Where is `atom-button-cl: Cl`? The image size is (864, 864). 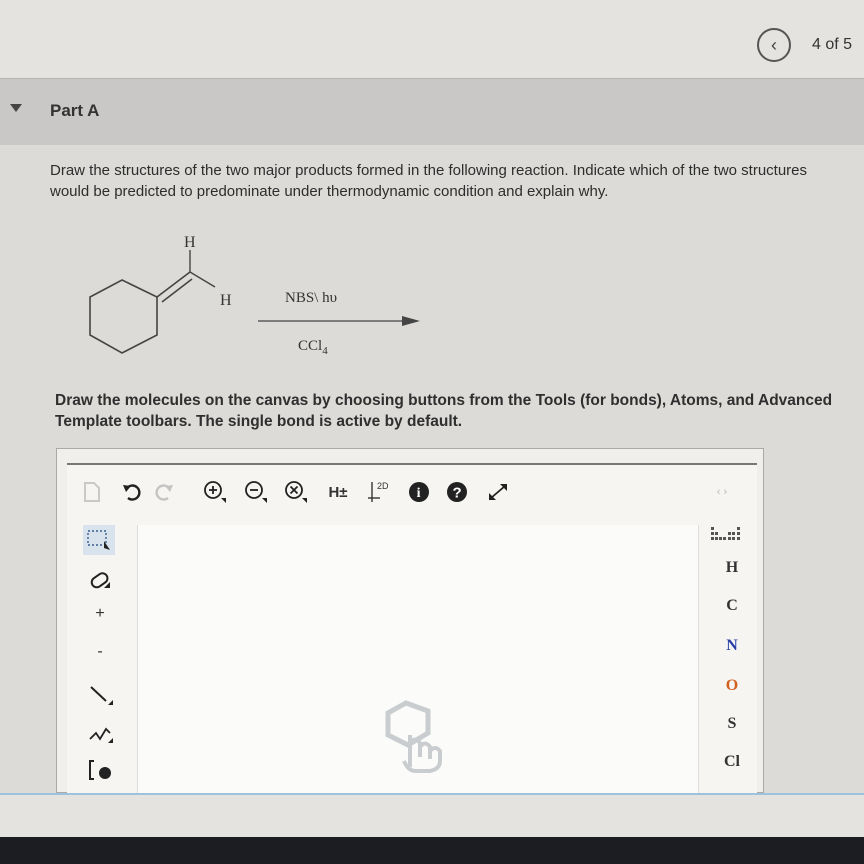
atom-button-cl: Cl is located at coordinates (732, 762).